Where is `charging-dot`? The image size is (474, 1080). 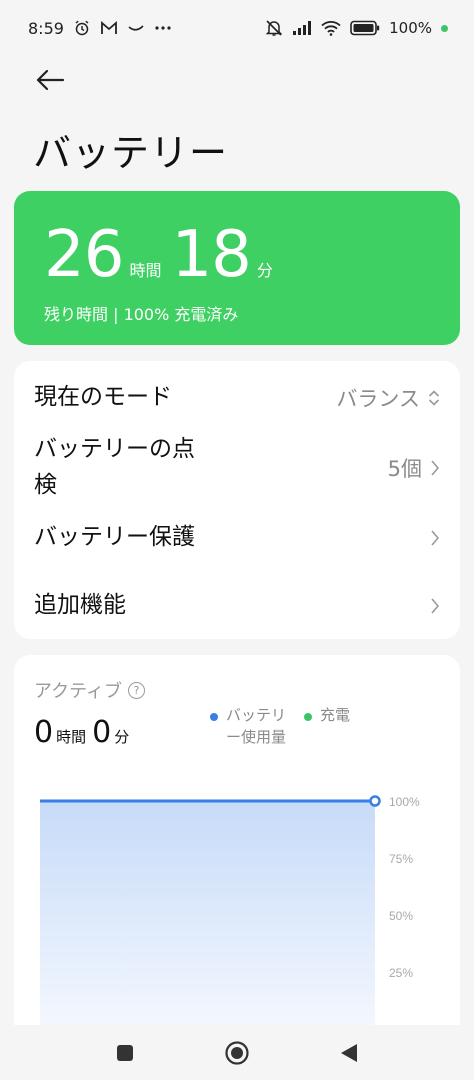 charging-dot is located at coordinates (444, 28).